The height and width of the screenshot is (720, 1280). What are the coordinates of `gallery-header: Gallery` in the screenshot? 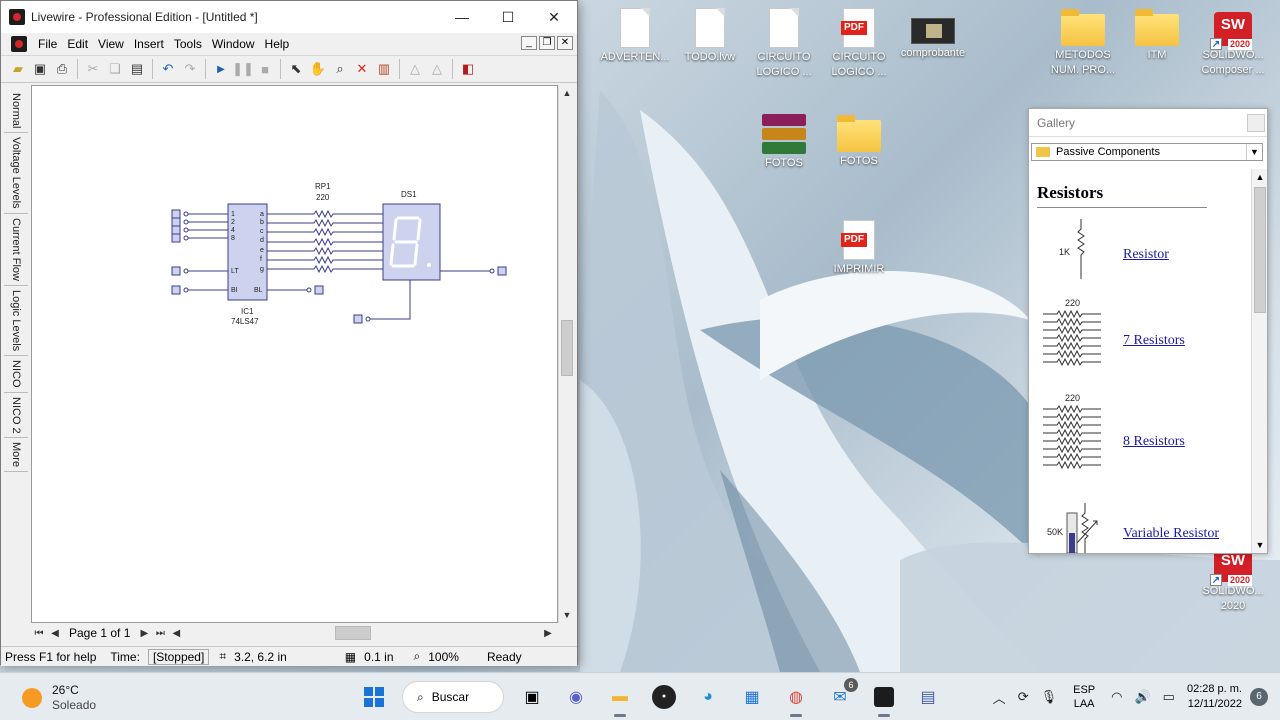 It's located at (1148, 123).